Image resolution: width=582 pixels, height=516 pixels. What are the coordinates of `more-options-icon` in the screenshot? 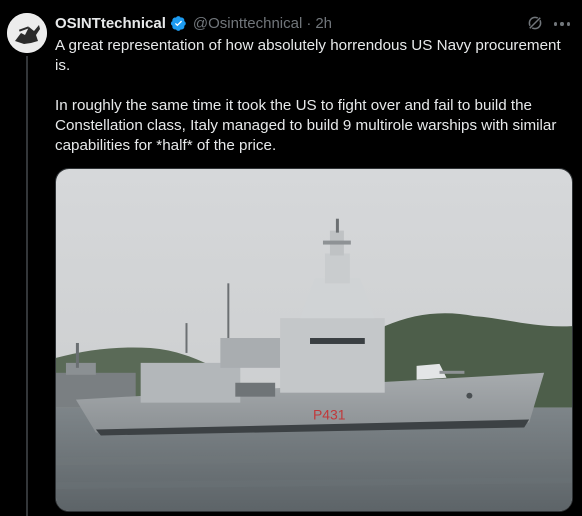 It's located at (562, 24).